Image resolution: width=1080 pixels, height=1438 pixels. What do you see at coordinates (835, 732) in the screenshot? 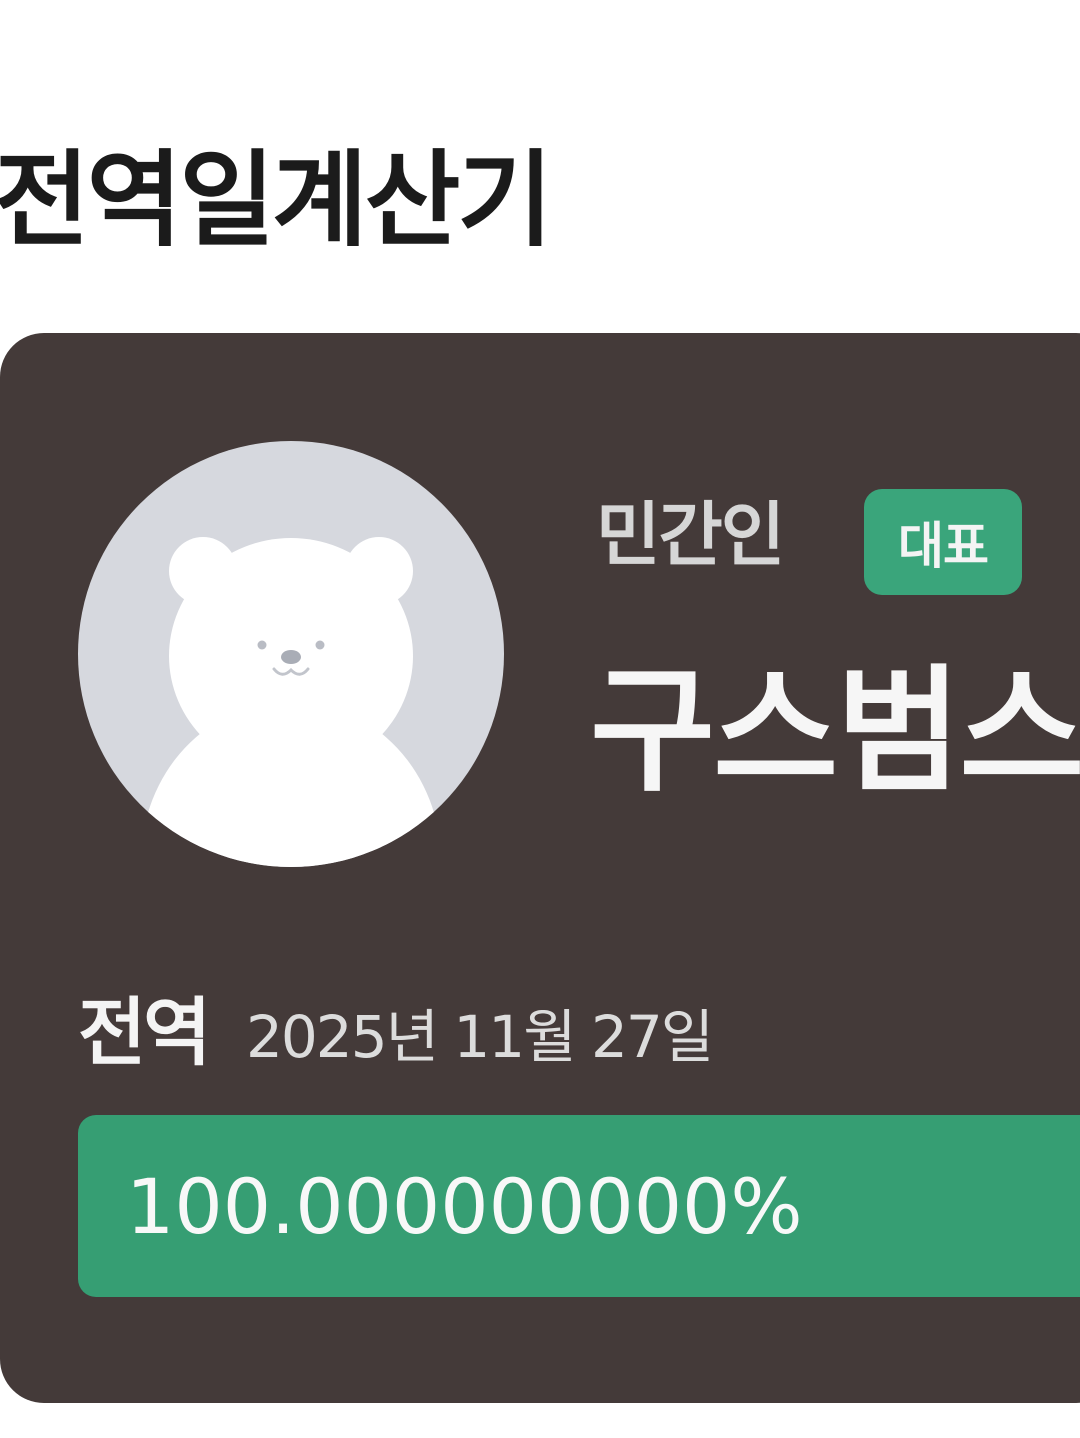
I see `username: 구스범스` at bounding box center [835, 732].